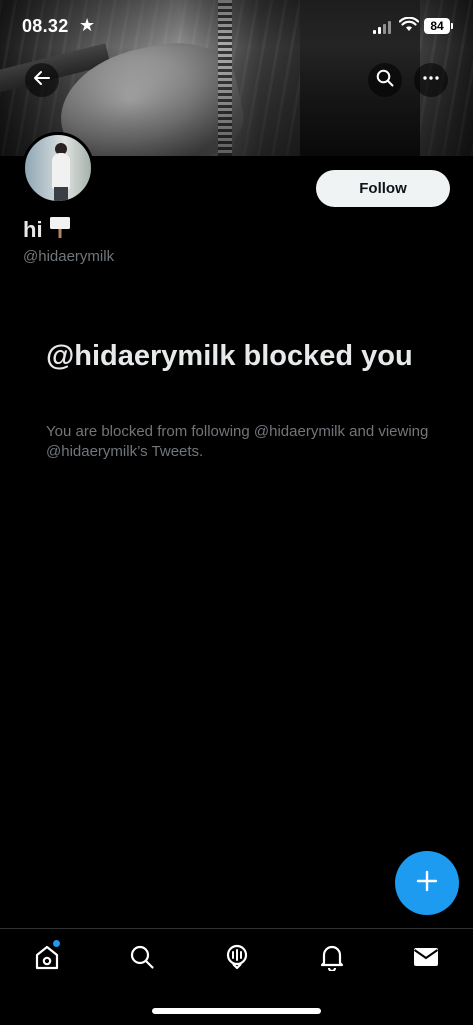 The image size is (473, 1025). I want to click on back-button, so click(42, 80).